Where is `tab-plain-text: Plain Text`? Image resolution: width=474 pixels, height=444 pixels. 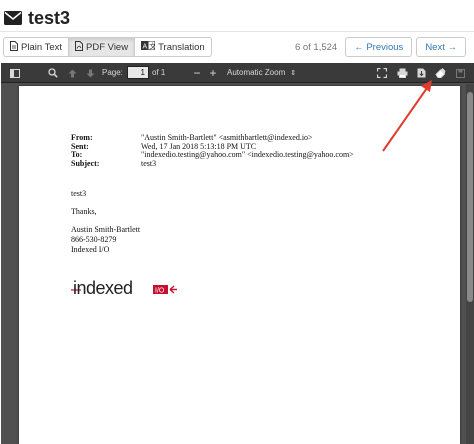 tab-plain-text: Plain Text is located at coordinates (36, 47).